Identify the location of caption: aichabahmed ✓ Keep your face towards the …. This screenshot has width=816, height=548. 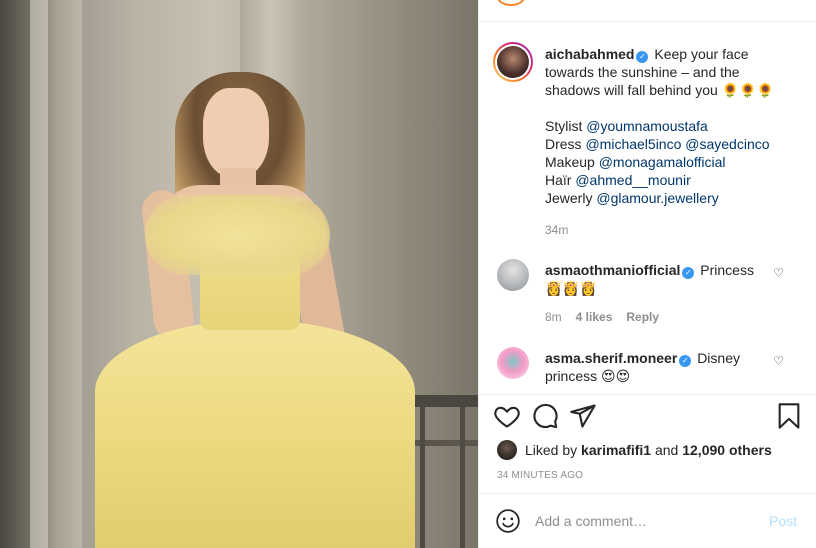
(670, 142).